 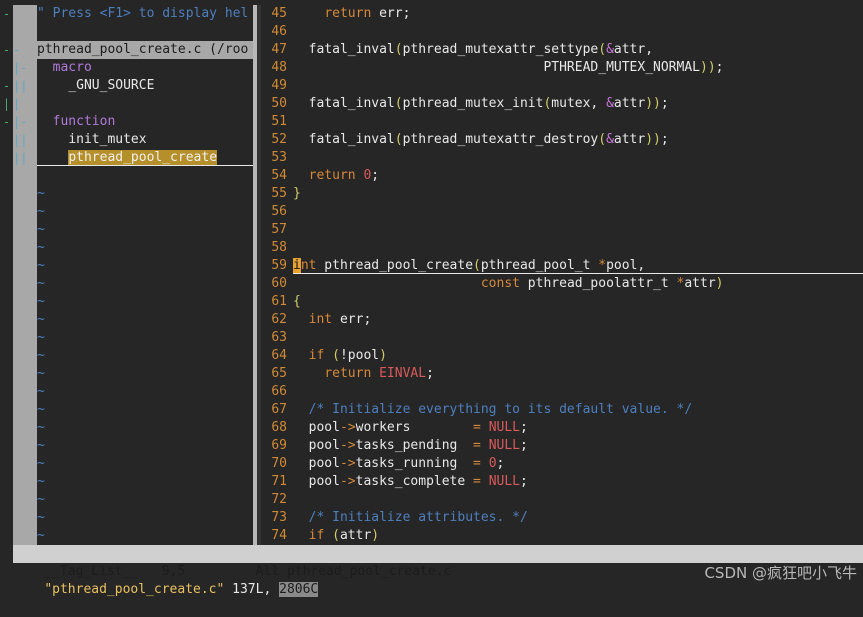 What do you see at coordinates (279, 517) in the screenshot?
I see `line-number: 73` at bounding box center [279, 517].